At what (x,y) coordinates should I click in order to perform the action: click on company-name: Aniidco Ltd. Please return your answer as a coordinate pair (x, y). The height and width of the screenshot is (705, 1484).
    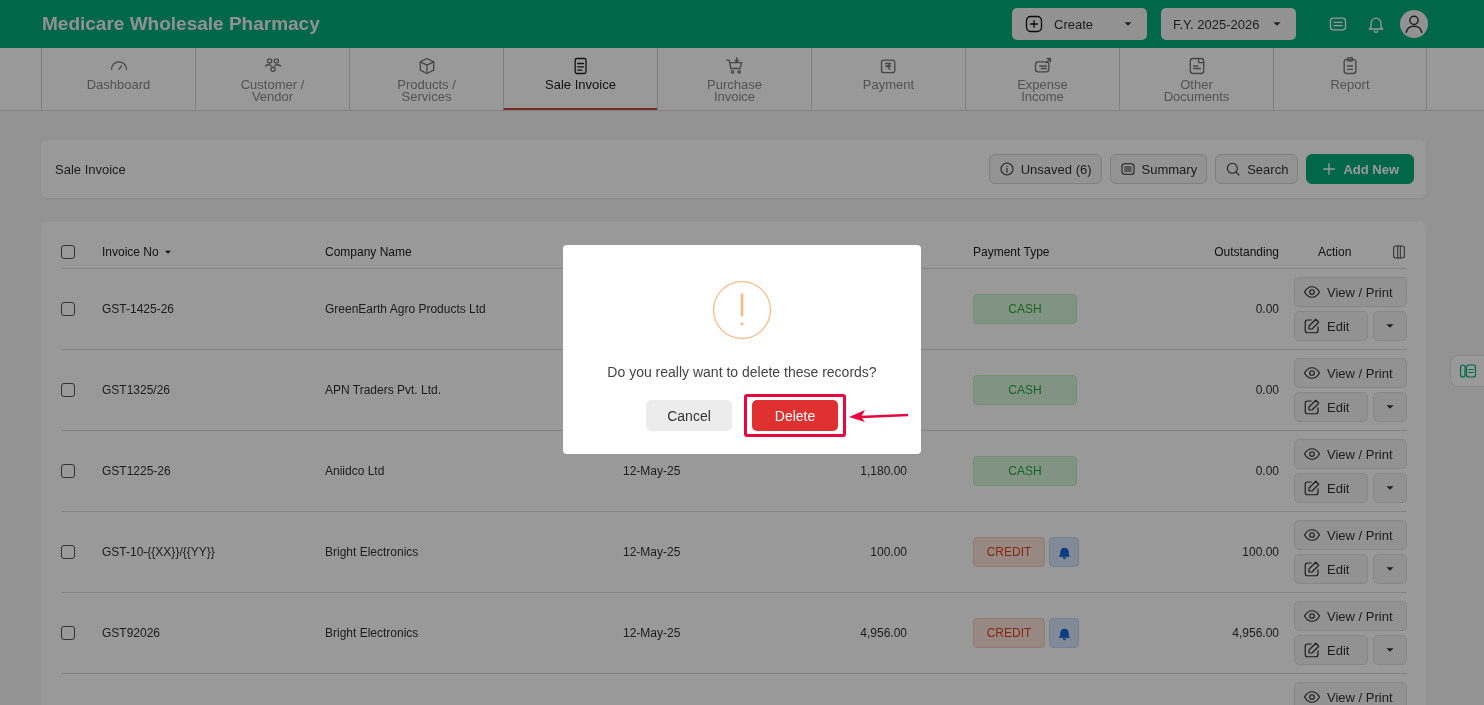
    Looking at the image, I should click on (355, 471).